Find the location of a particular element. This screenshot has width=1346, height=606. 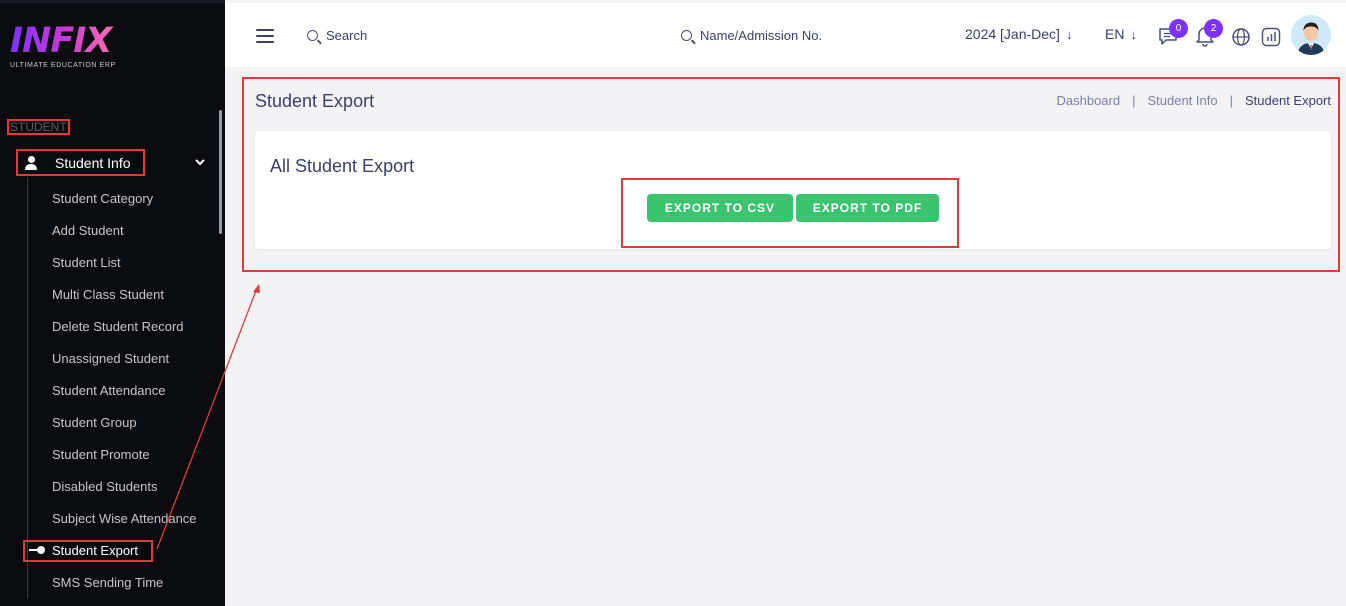

breadcrumb-dashboard: Dashboard is located at coordinates (1088, 100).